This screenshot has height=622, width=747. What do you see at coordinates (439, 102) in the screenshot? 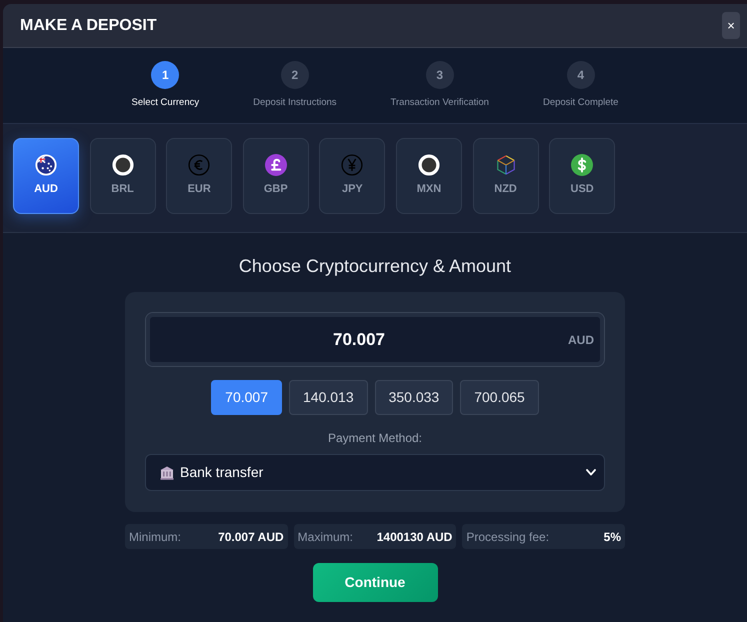
I see `step-label: Transaction Verification` at bounding box center [439, 102].